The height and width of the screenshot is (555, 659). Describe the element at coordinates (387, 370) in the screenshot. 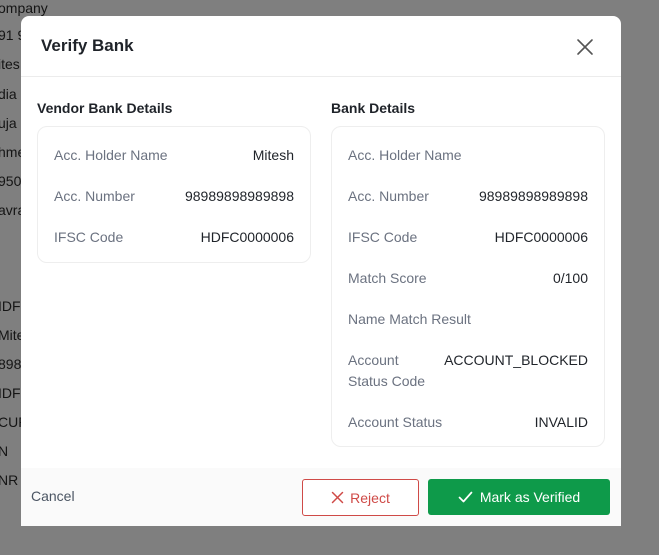

I see `field-label: Account Status Code` at that location.